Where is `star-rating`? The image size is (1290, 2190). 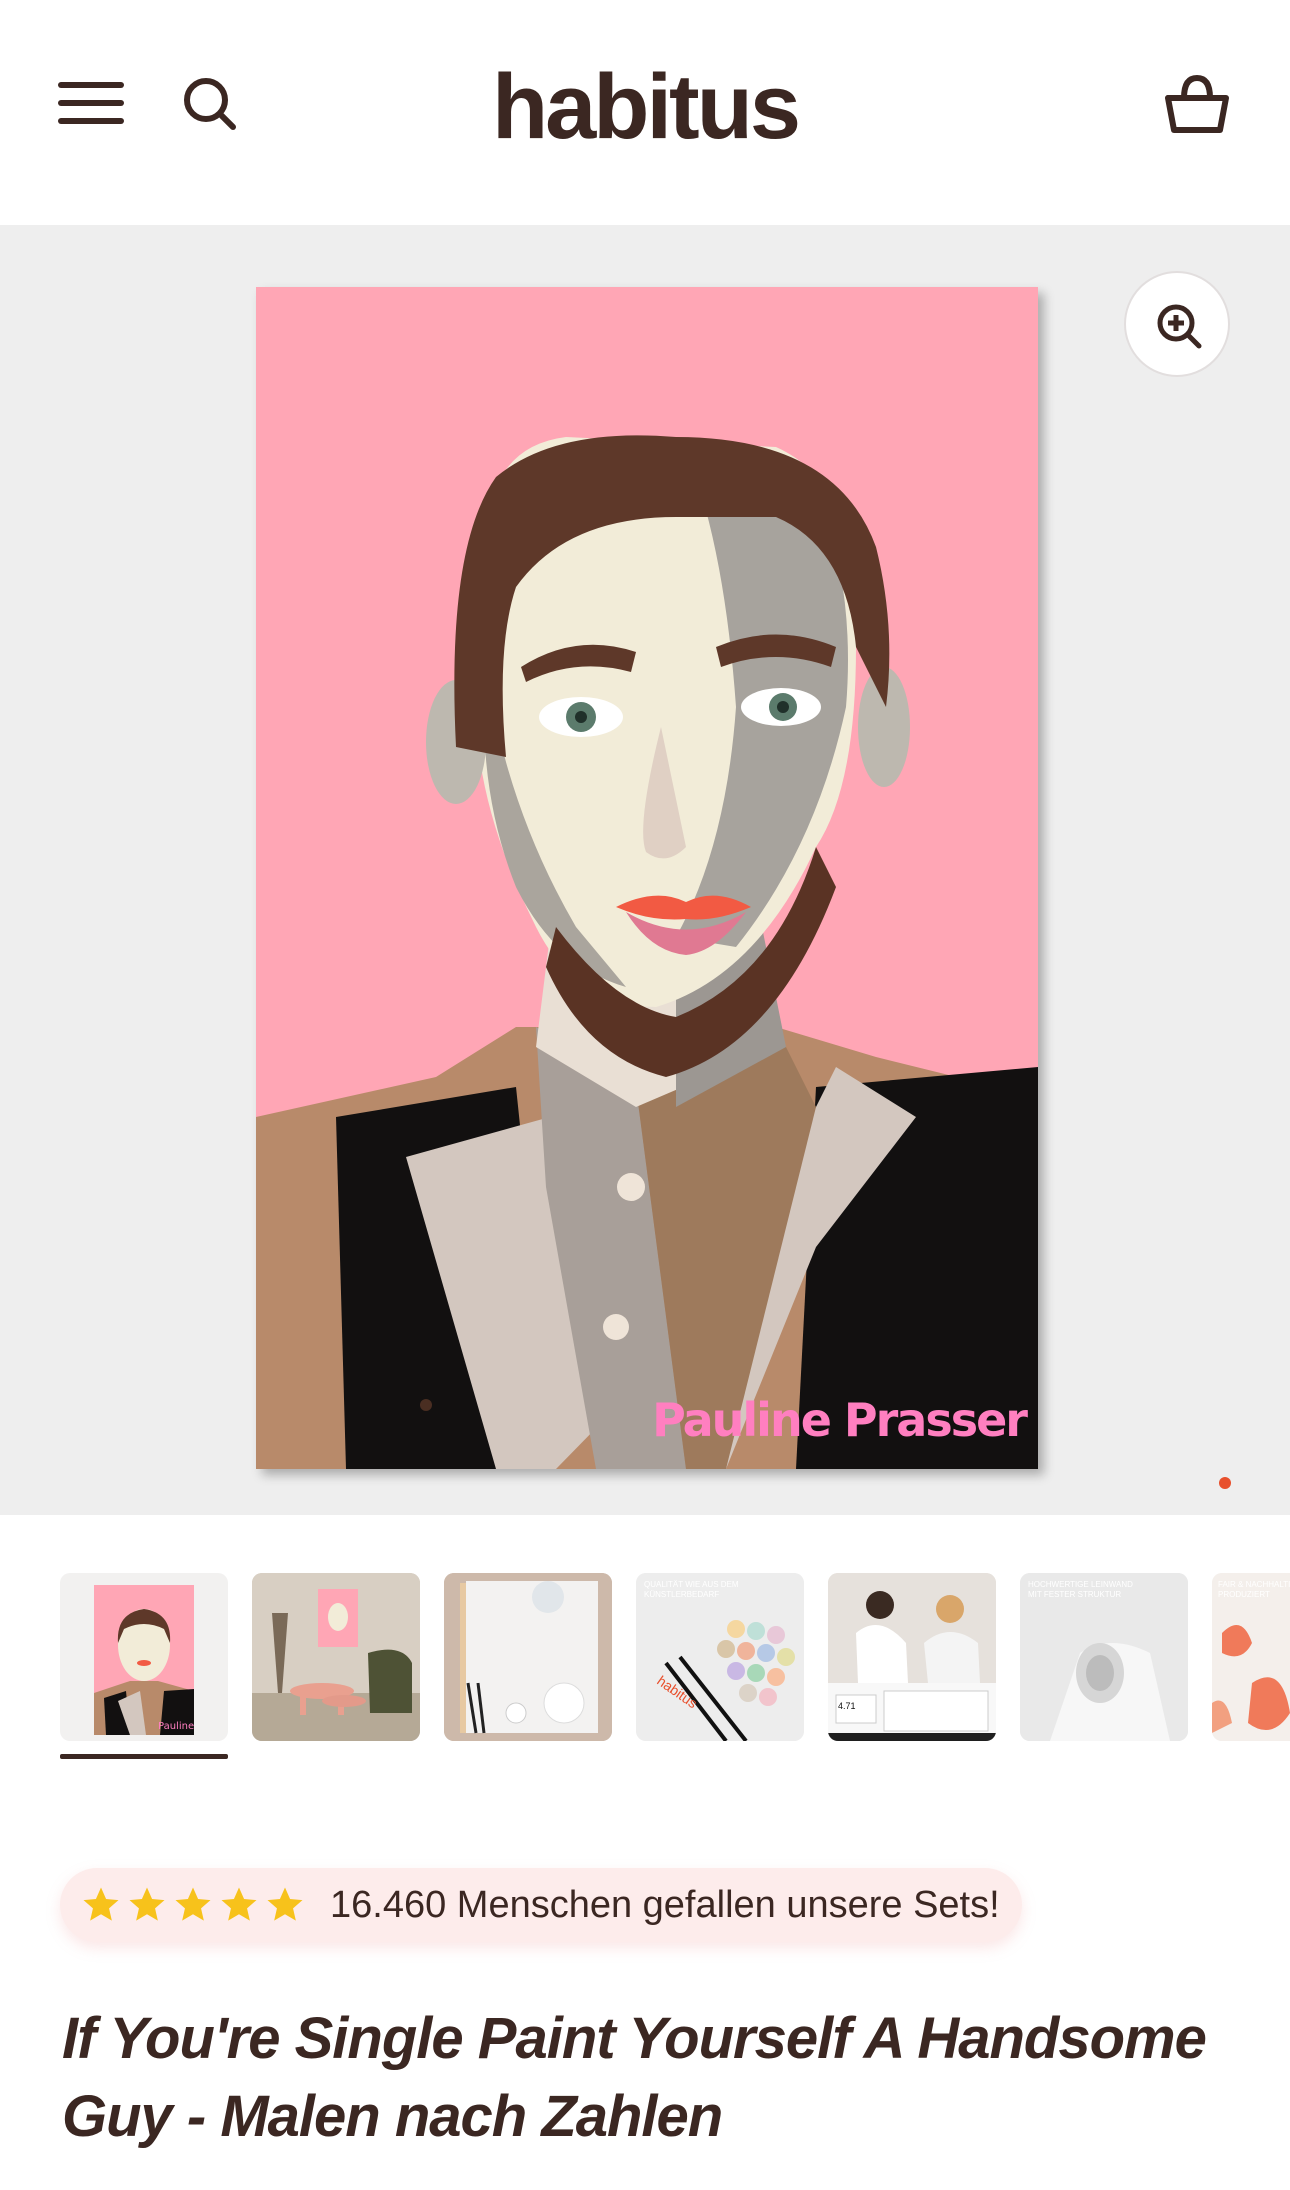 star-rating is located at coordinates (193, 1905).